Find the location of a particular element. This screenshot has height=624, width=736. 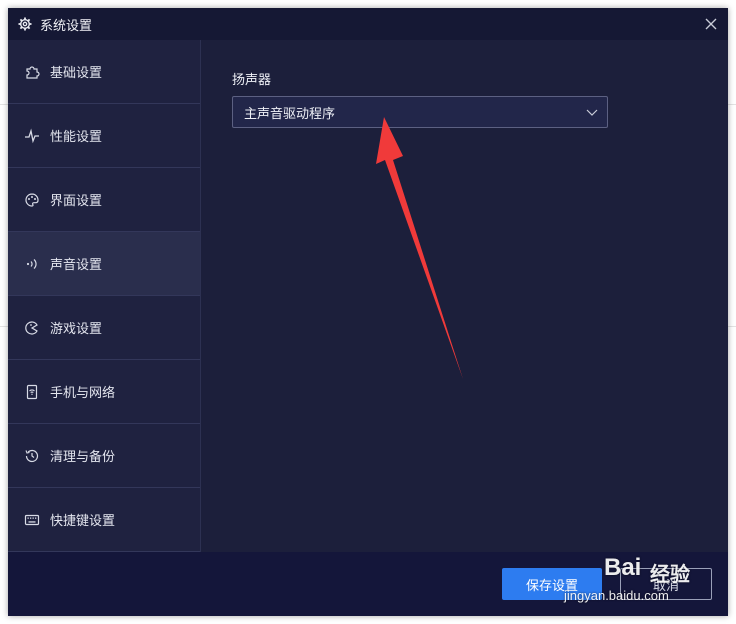

sidebar-item-label: 手机与网络 is located at coordinates (83, 393).